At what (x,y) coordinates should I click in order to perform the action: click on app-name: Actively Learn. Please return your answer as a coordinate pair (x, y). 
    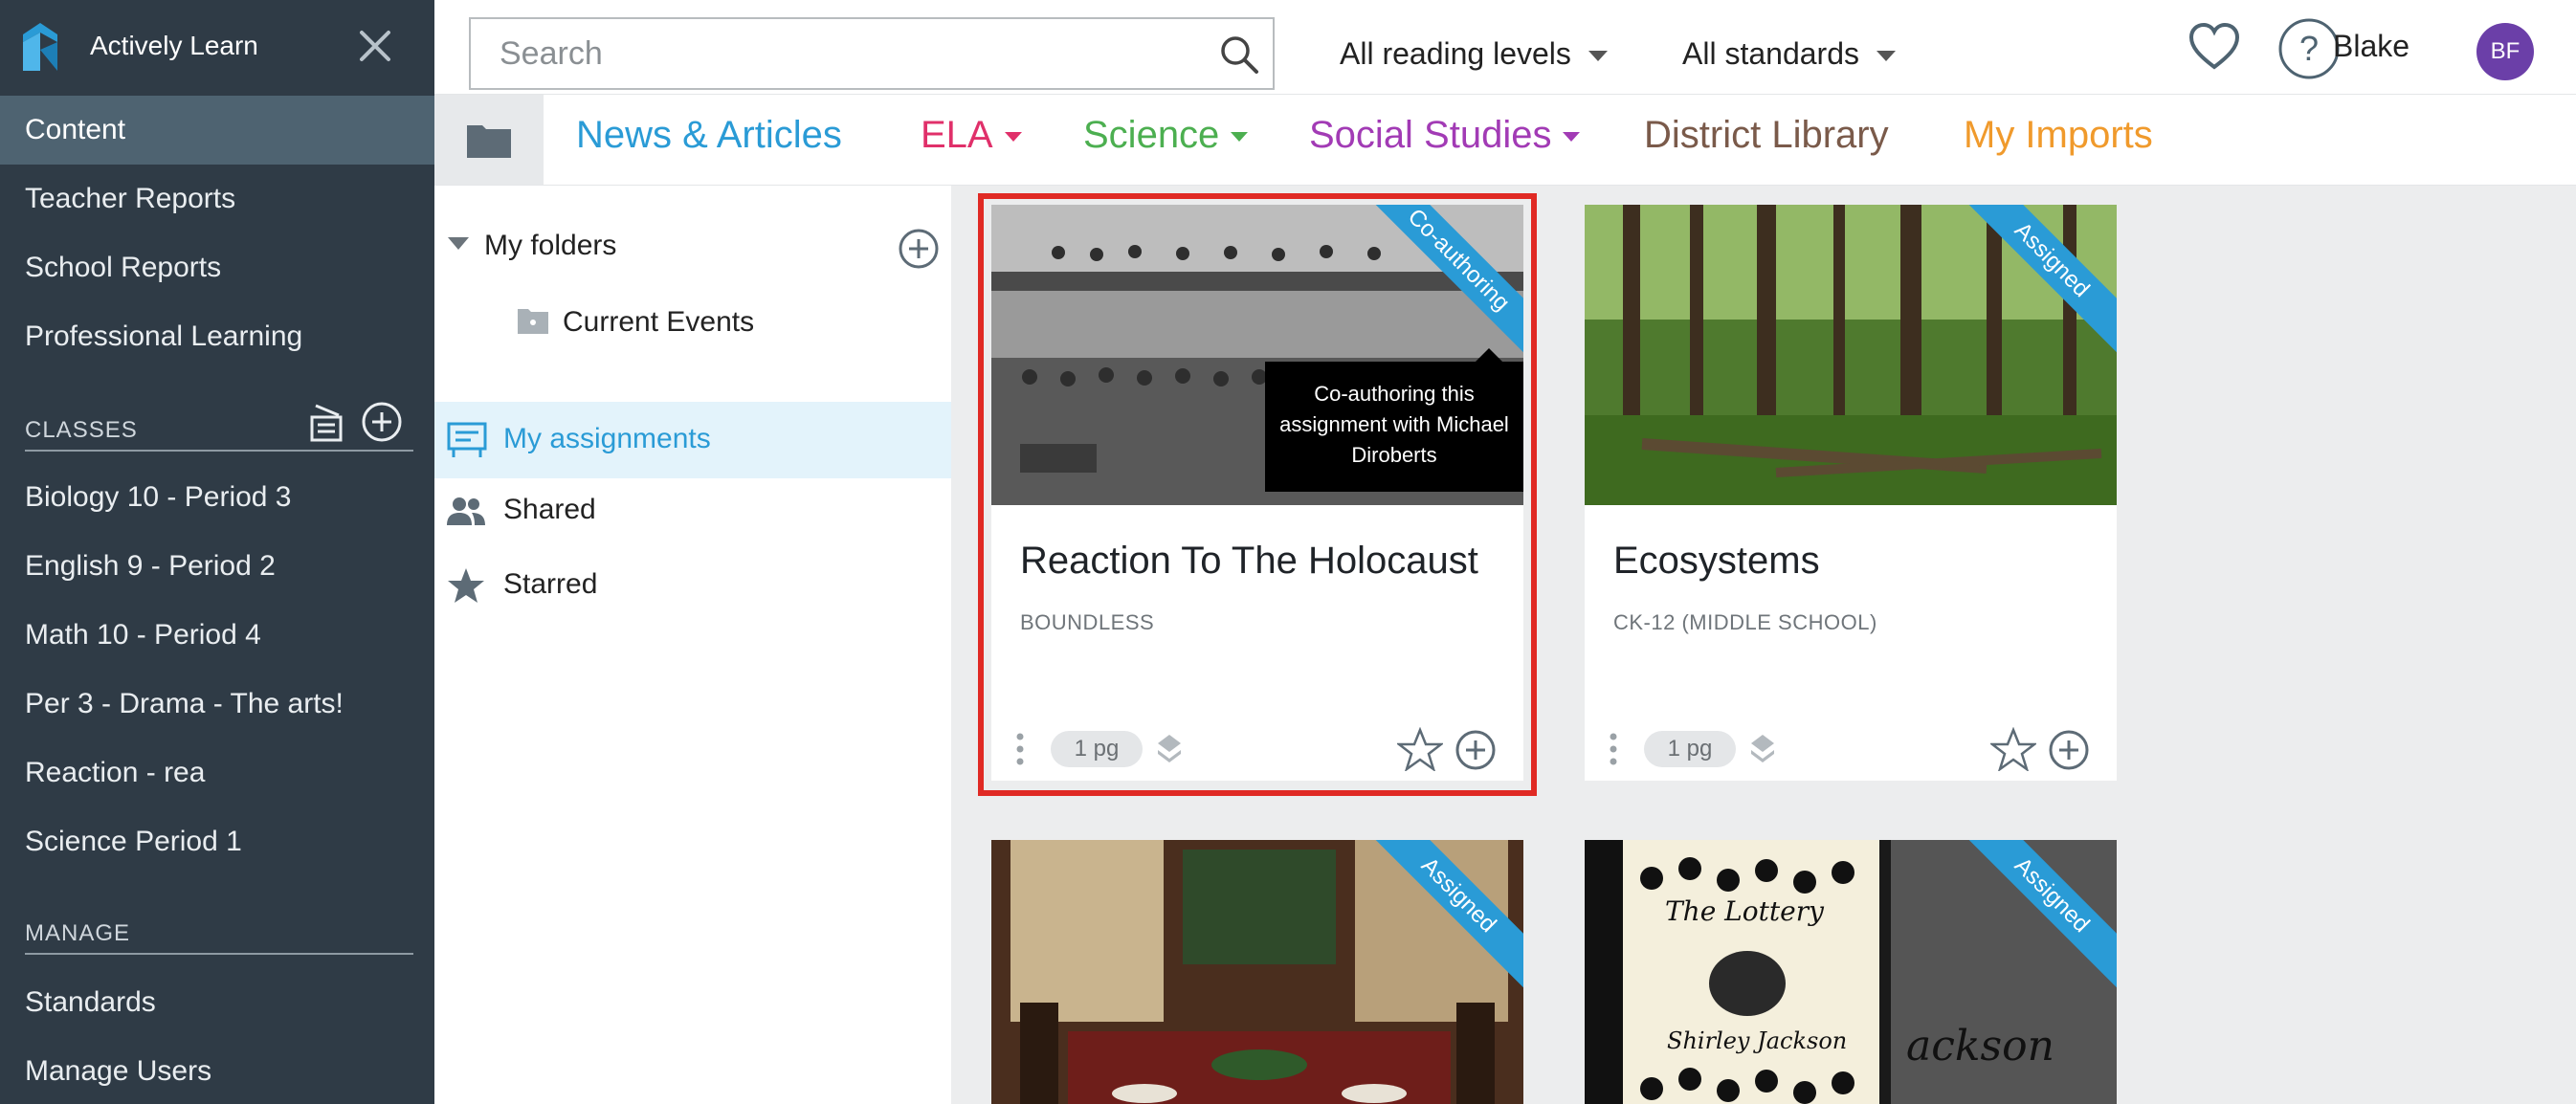
    Looking at the image, I should click on (174, 46).